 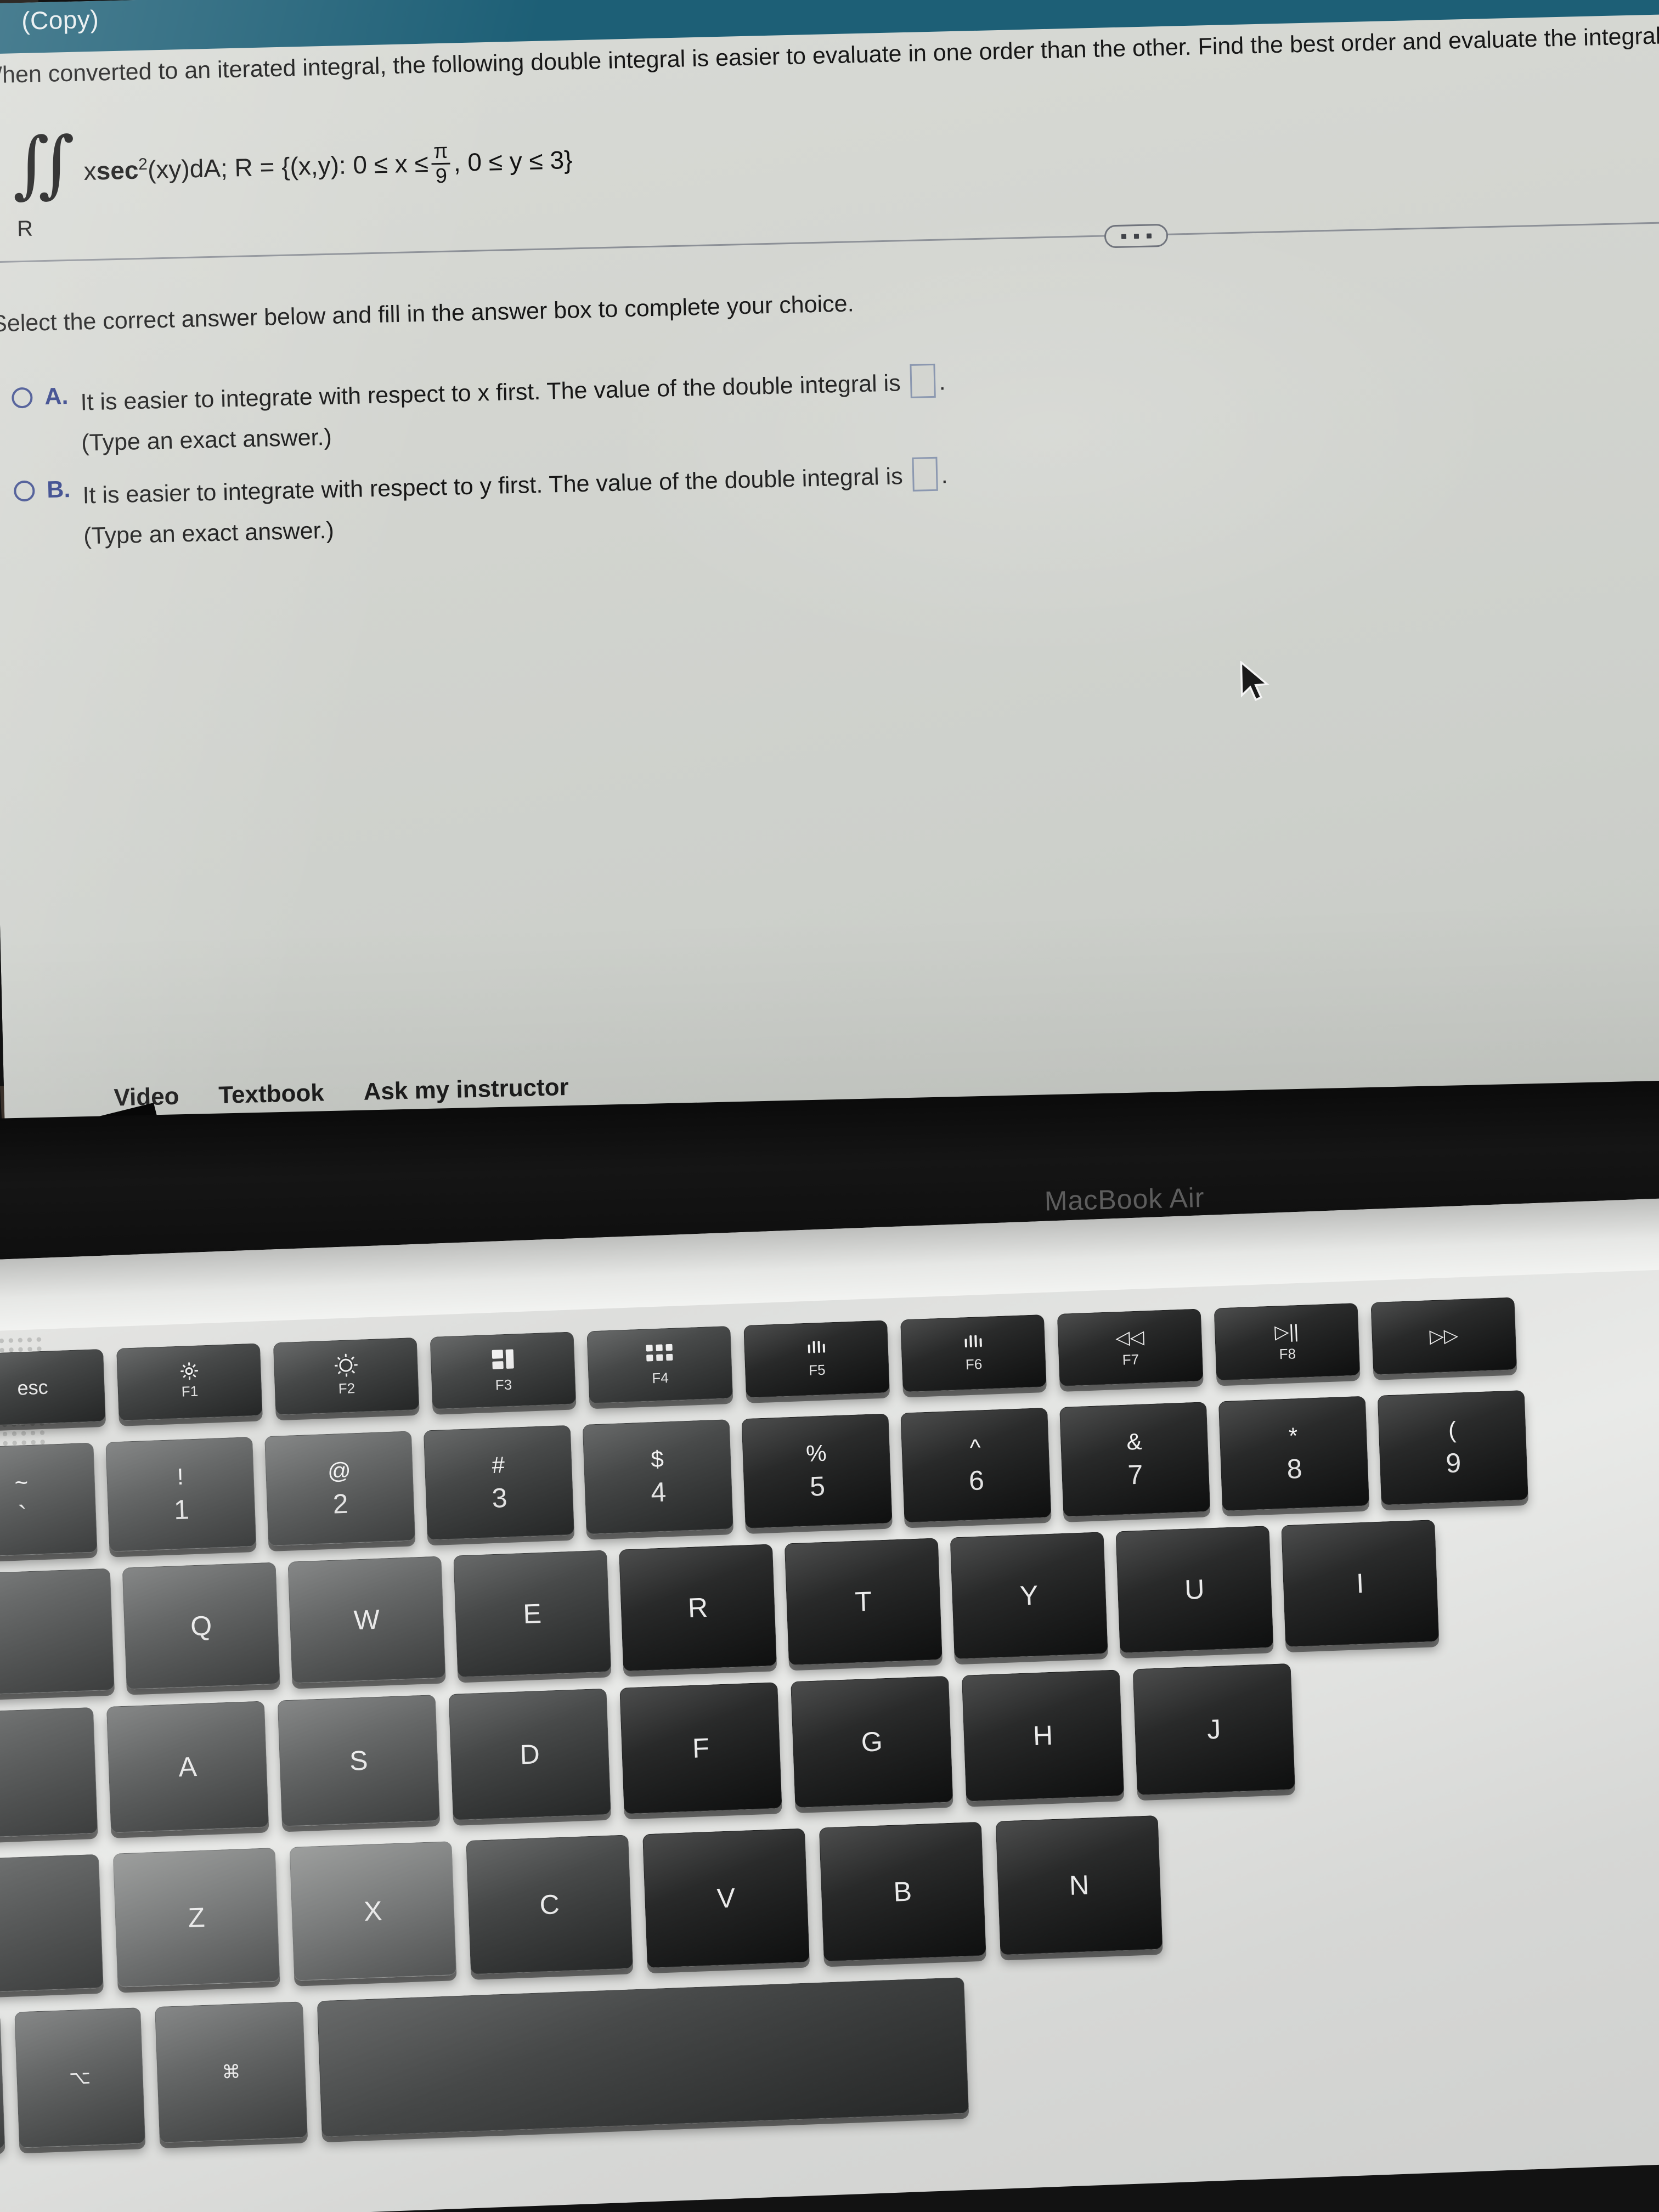 I want to click on key-f2: F2, so click(x=346, y=1376).